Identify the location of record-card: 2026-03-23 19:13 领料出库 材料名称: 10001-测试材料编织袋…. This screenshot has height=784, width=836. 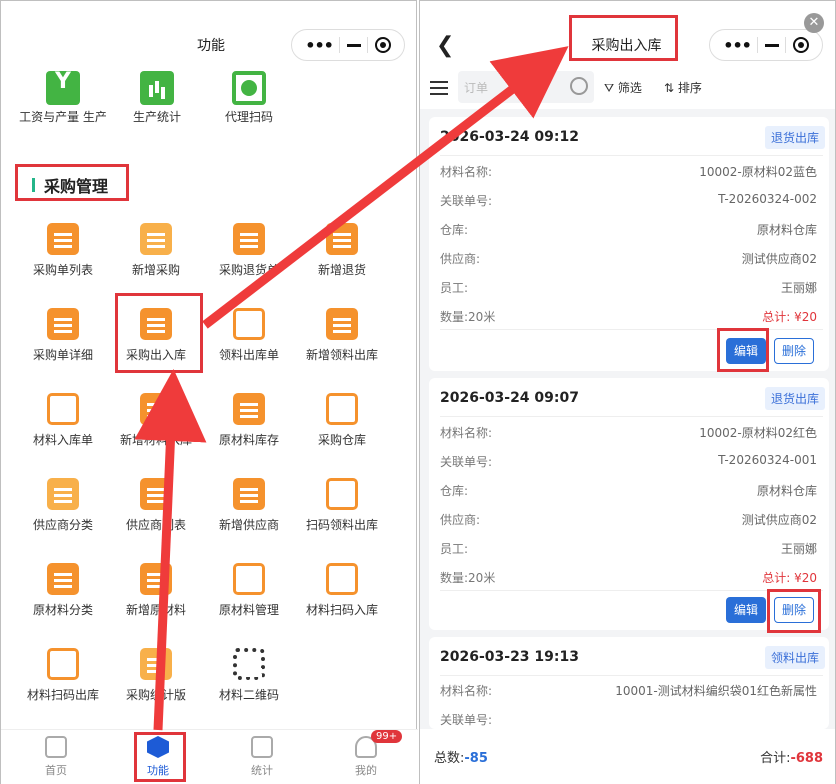
(629, 683).